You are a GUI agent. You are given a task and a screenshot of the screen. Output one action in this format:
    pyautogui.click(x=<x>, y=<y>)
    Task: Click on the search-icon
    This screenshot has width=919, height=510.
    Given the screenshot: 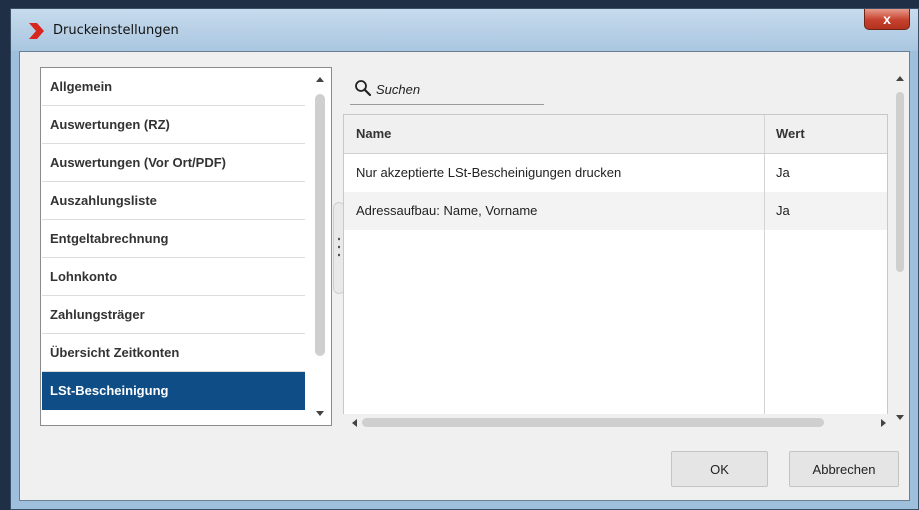 What is the action you would take?
    pyautogui.click(x=363, y=88)
    